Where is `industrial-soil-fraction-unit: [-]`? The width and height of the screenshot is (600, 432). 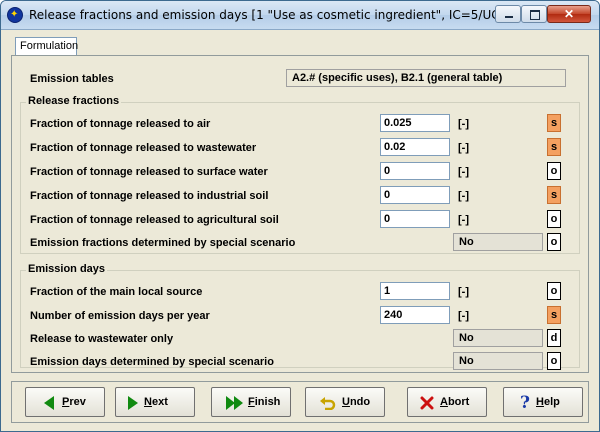
industrial-soil-fraction-unit: [-] is located at coordinates (463, 196).